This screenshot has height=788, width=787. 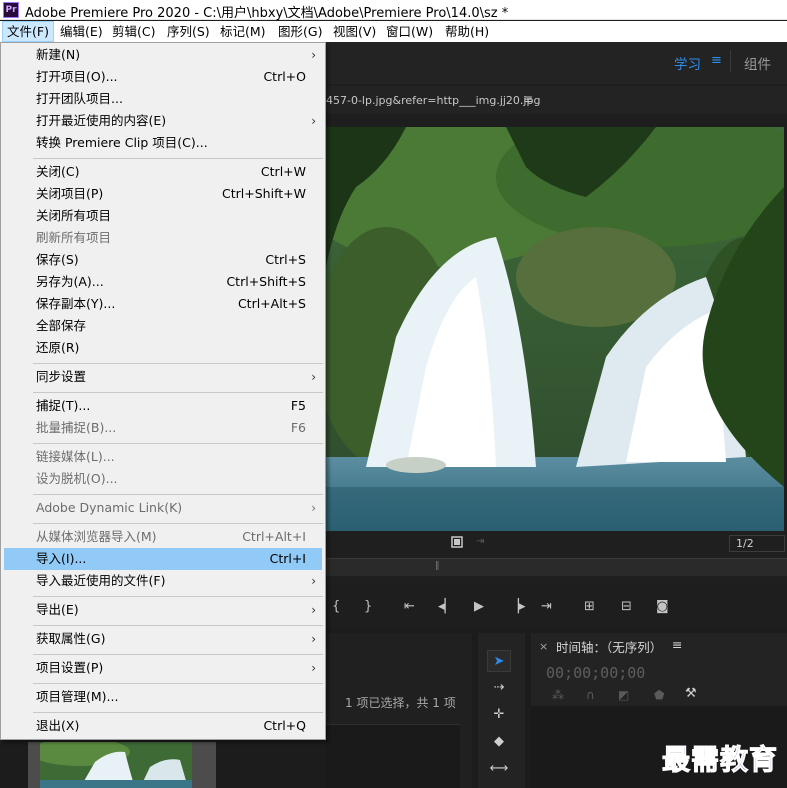 I want to click on workspace-divider, so click(x=730, y=61).